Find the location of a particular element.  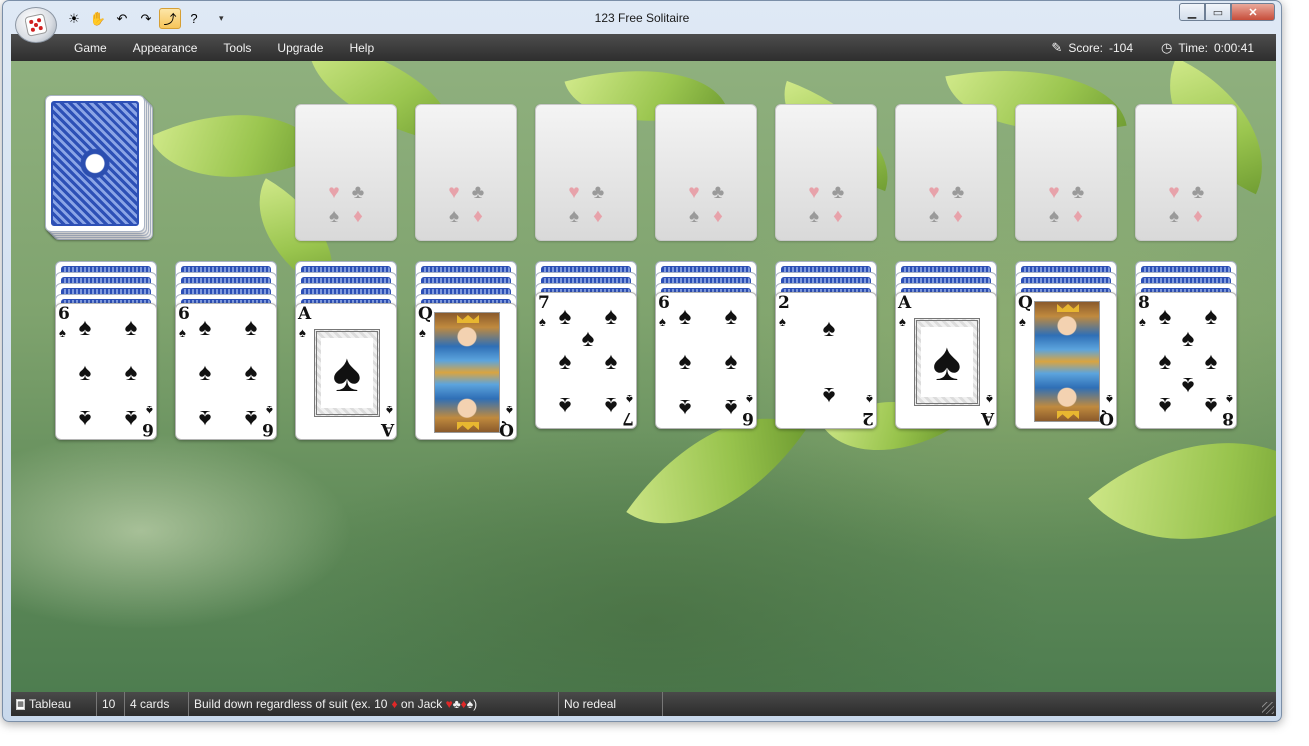

rule-text-end: ) is located at coordinates (475, 704).